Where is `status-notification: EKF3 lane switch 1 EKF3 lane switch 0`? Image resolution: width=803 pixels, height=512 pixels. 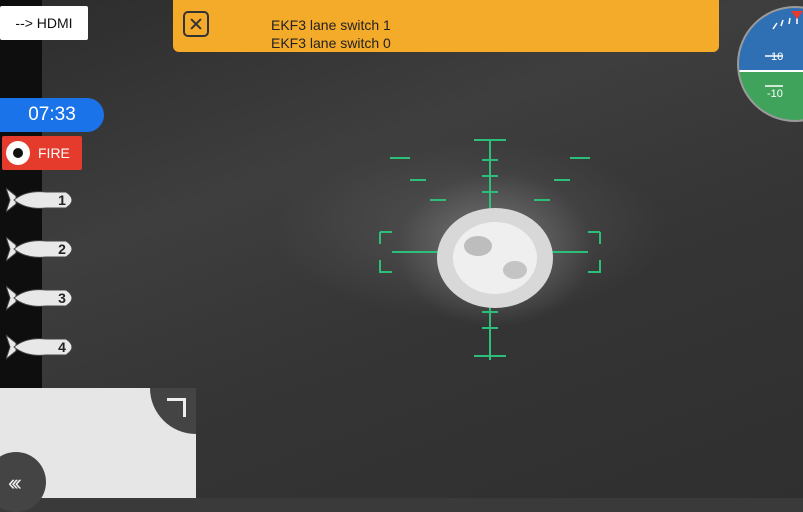 status-notification: EKF3 lane switch 1 EKF3 lane switch 0 is located at coordinates (446, 26).